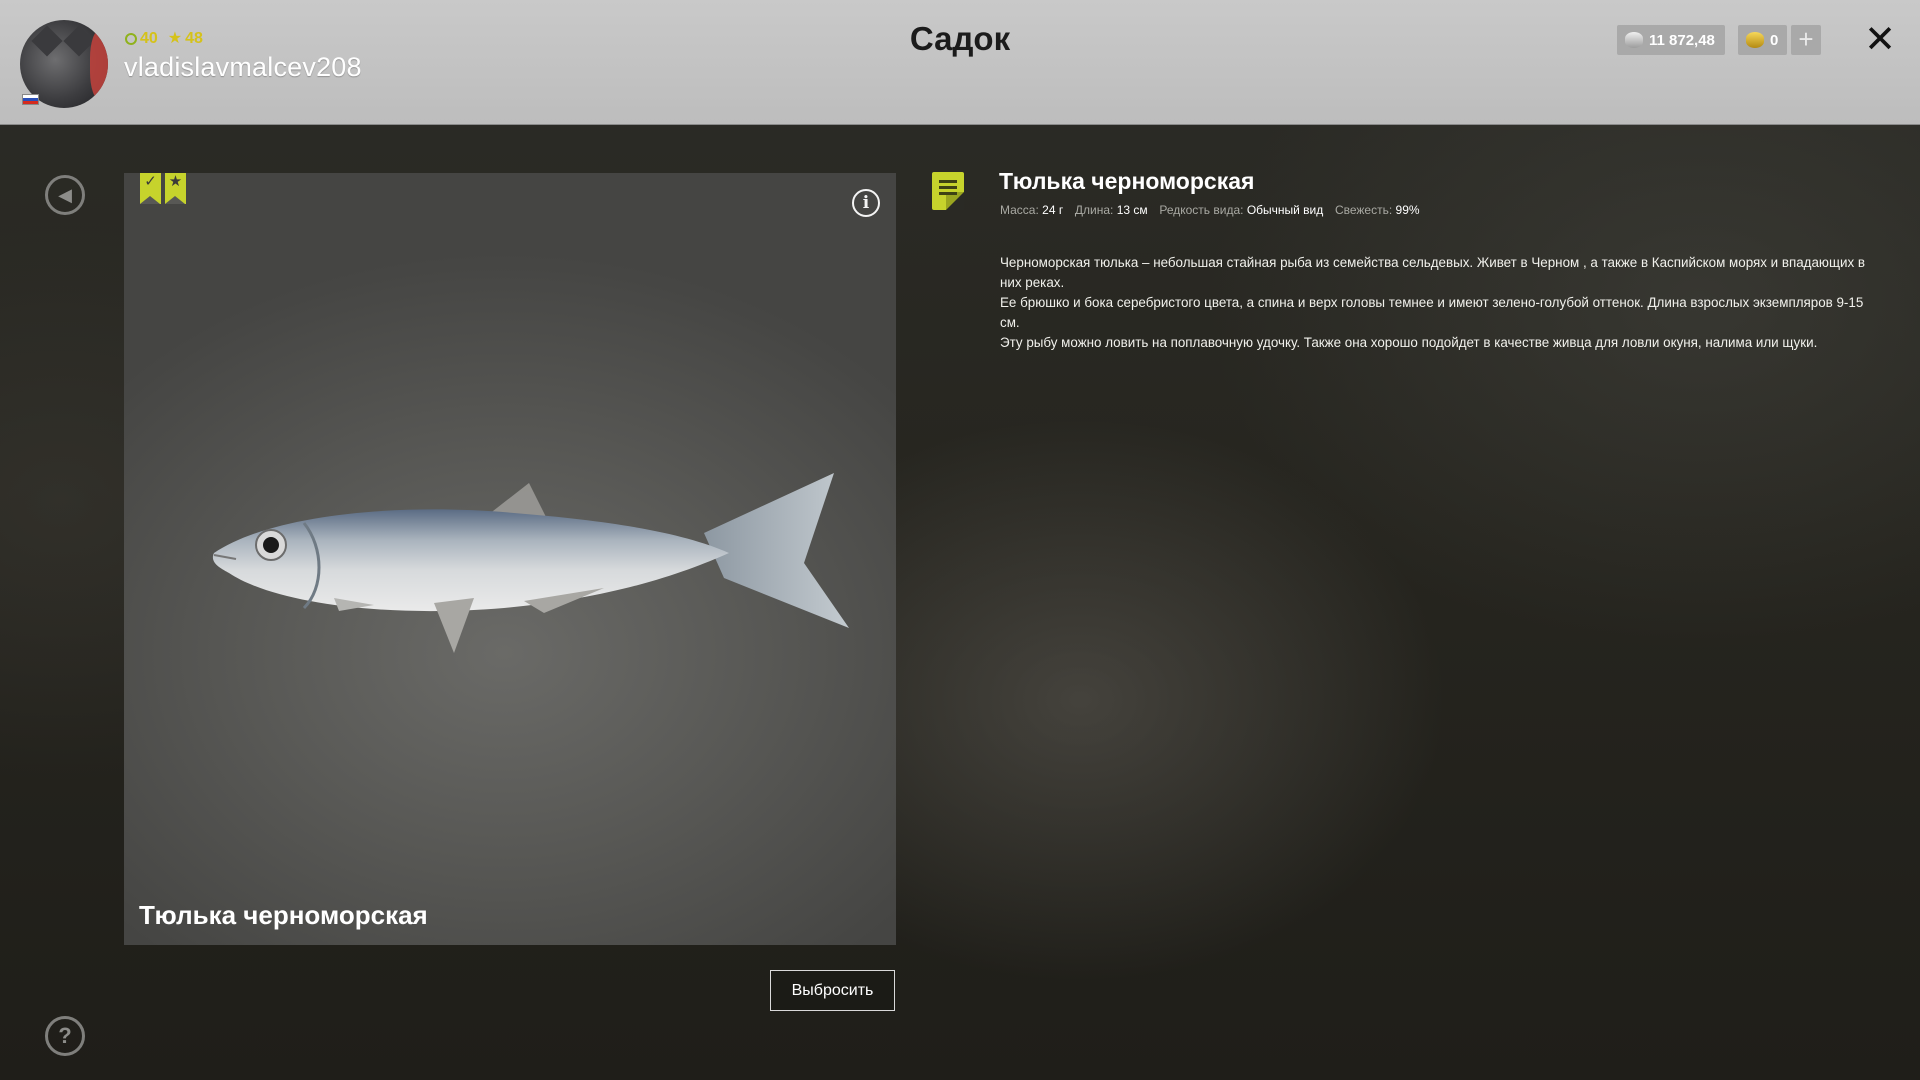  What do you see at coordinates (1132, 210) in the screenshot?
I see `length-value: 13 см` at bounding box center [1132, 210].